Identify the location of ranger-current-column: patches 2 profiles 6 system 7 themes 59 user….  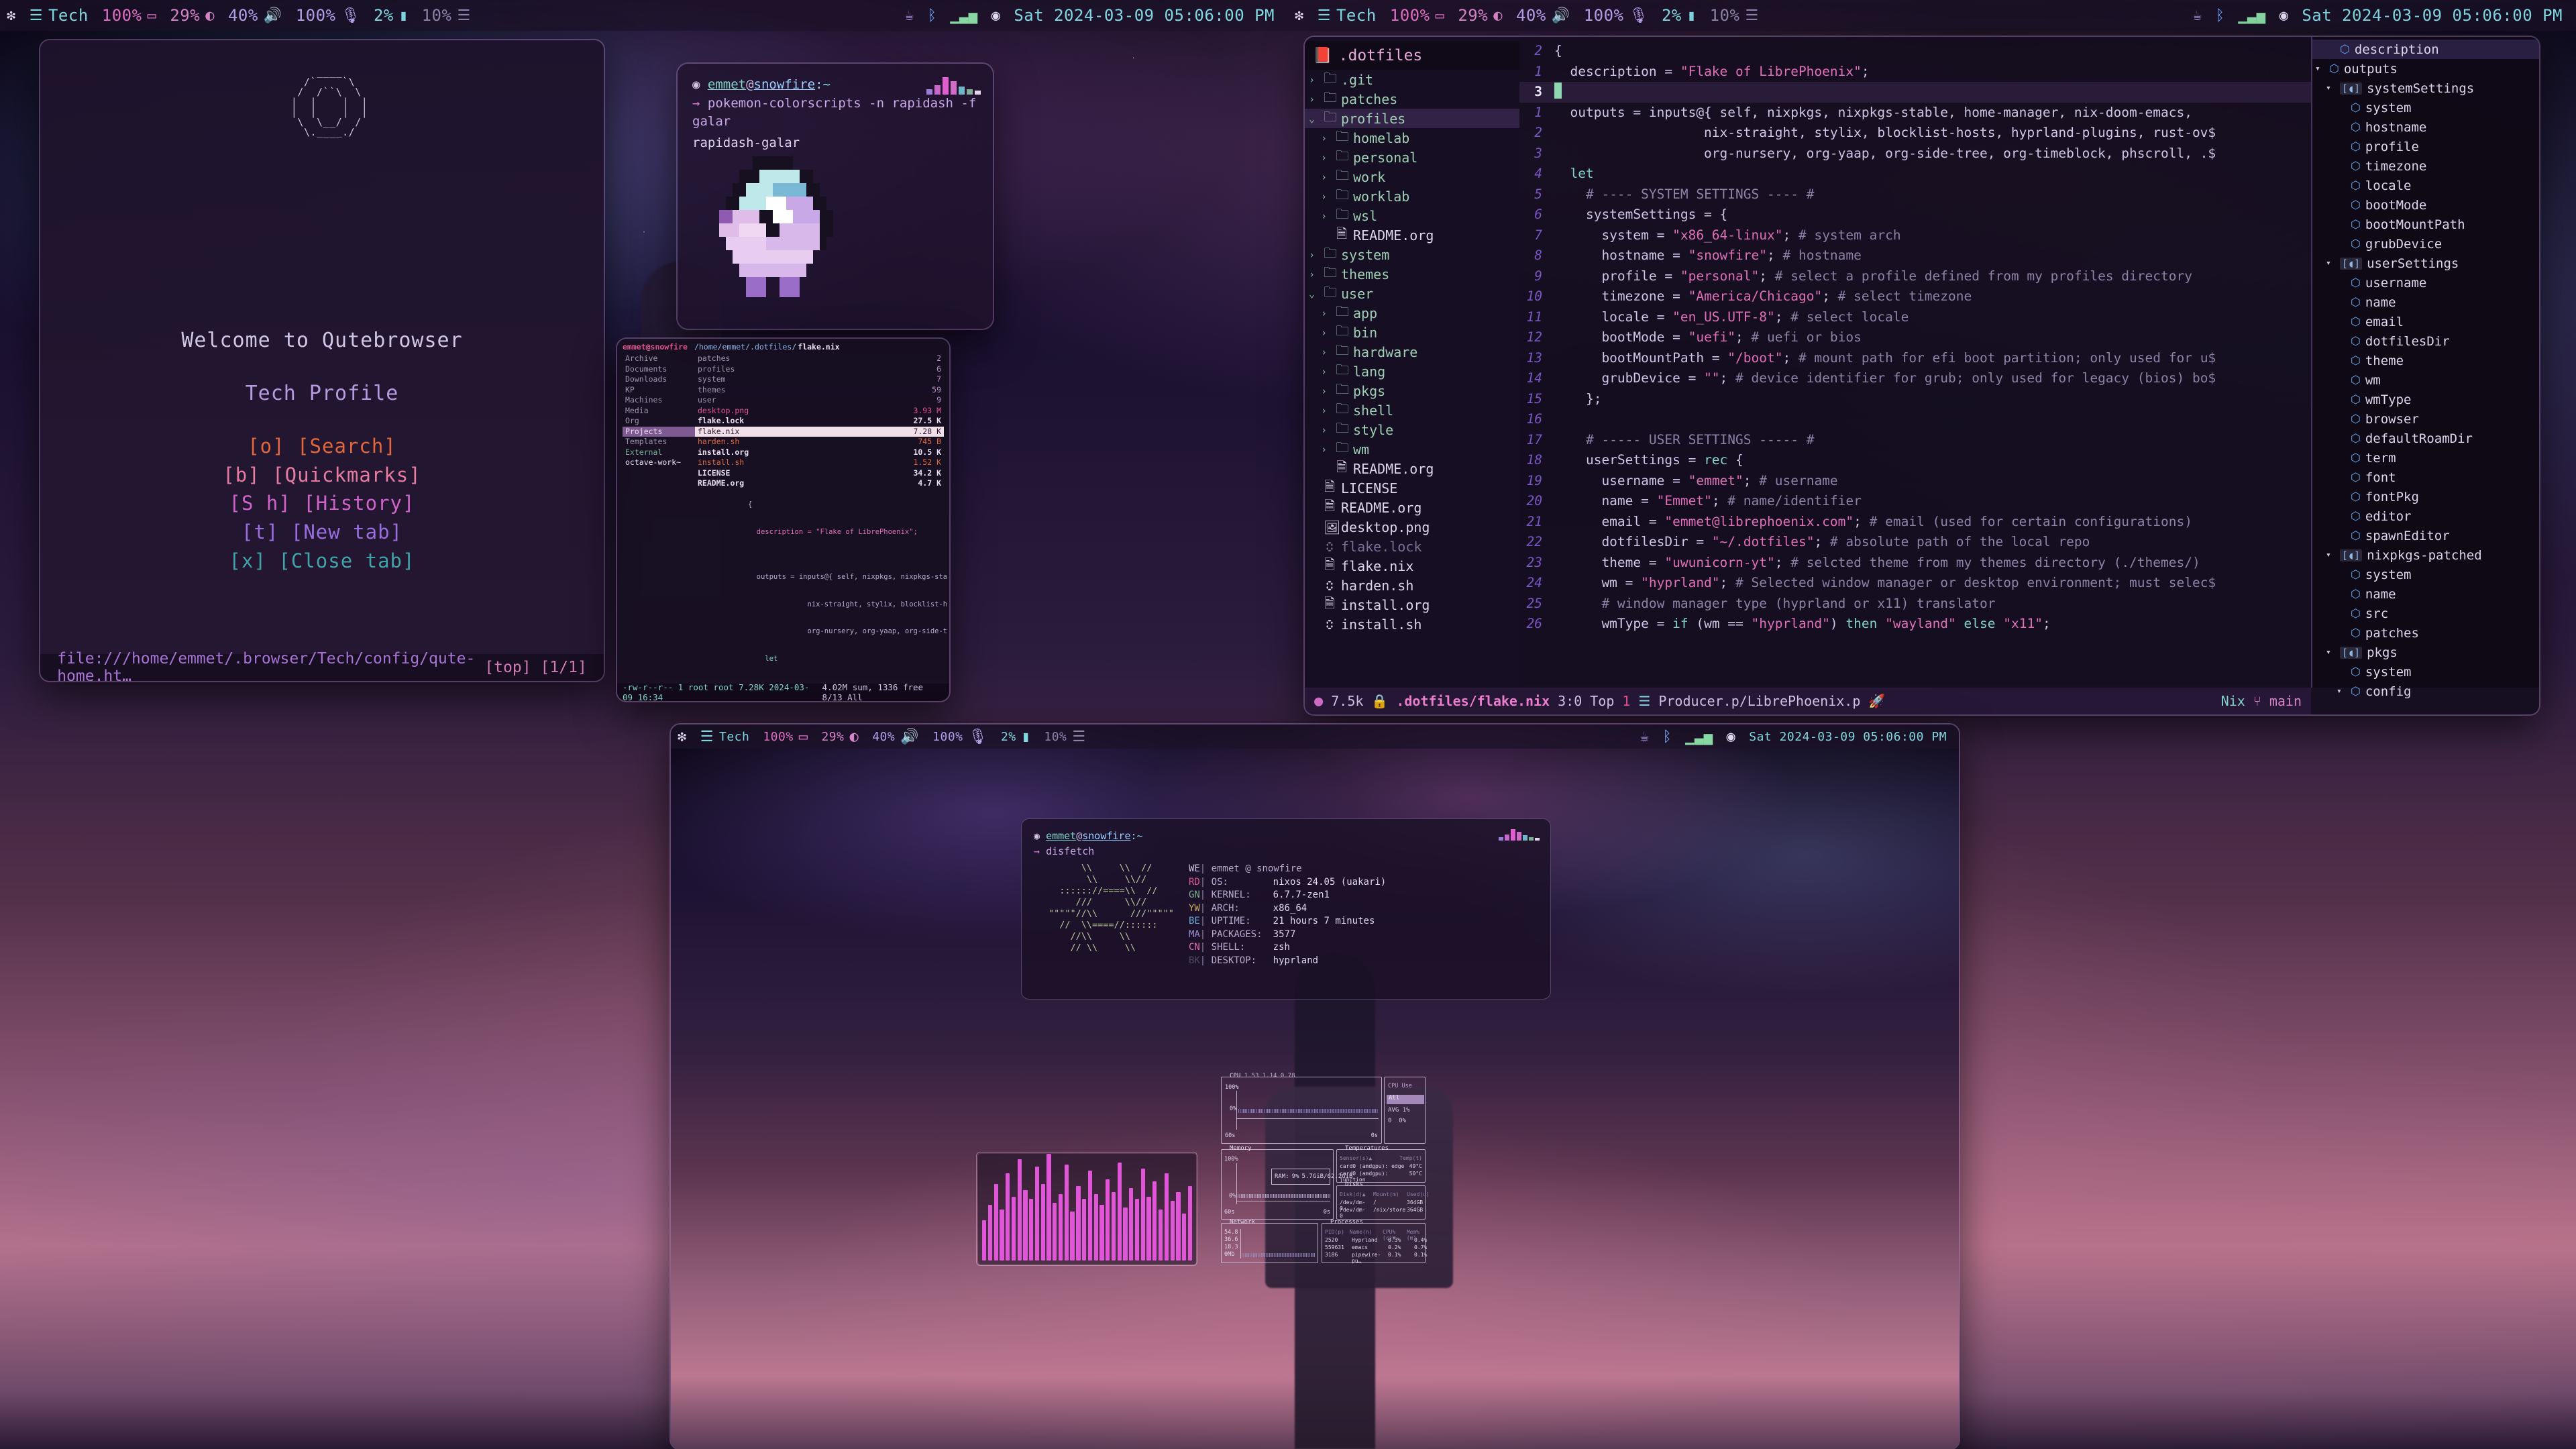
(819, 421).